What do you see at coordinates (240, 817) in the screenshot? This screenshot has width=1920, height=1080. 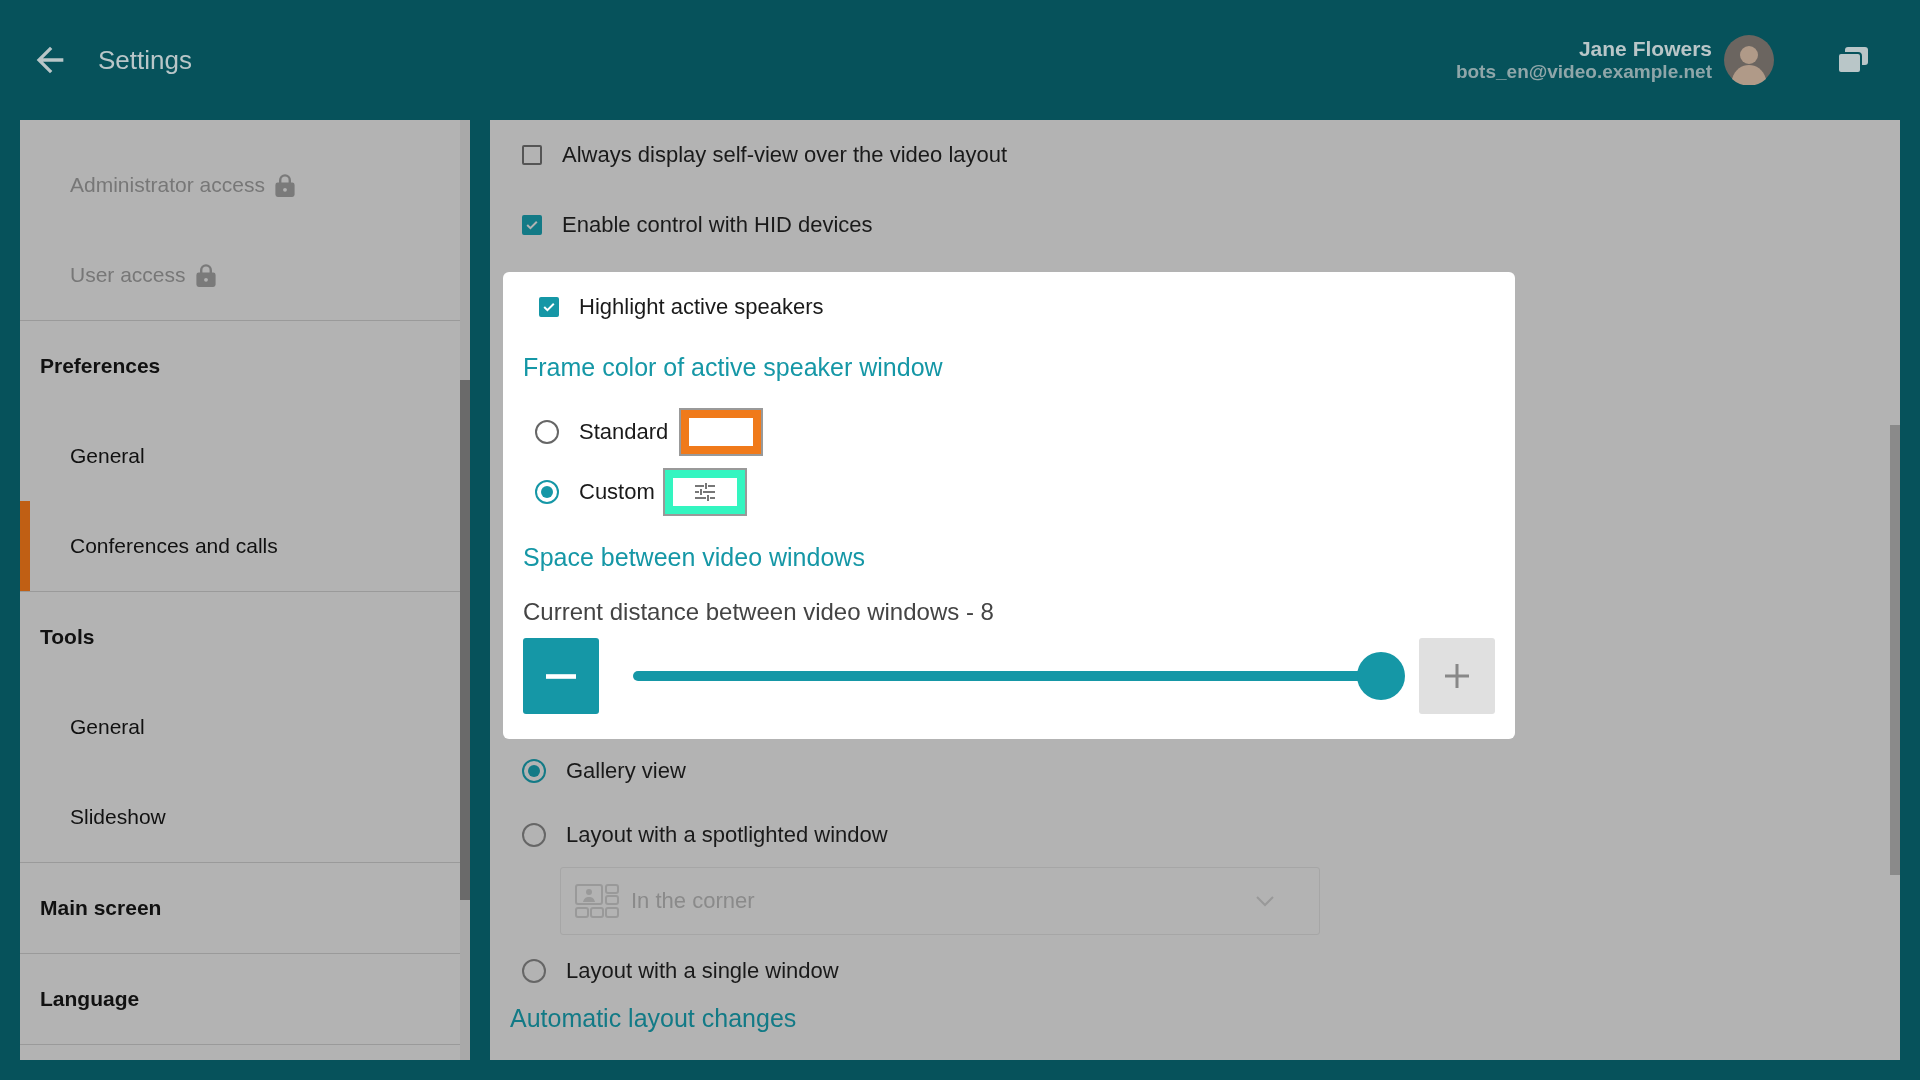 I see `sidebar-item: Slideshow` at bounding box center [240, 817].